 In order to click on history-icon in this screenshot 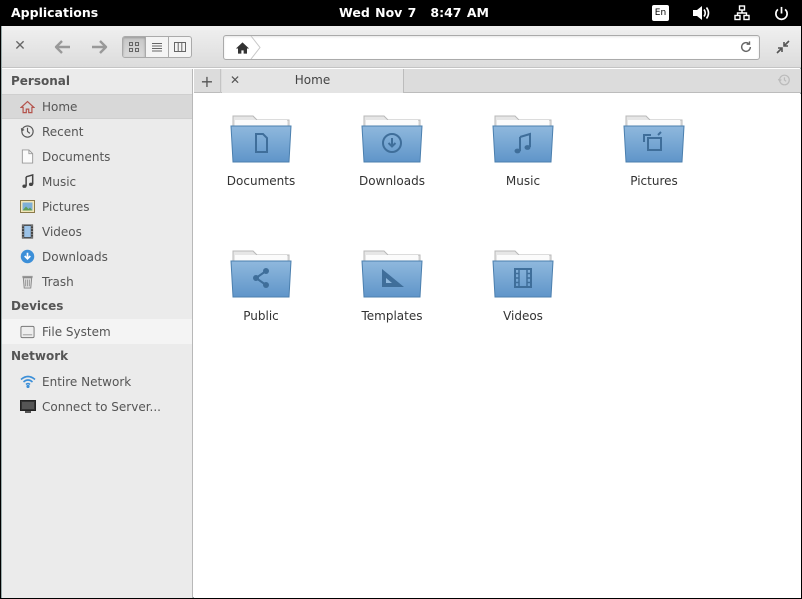, I will do `click(783, 80)`.